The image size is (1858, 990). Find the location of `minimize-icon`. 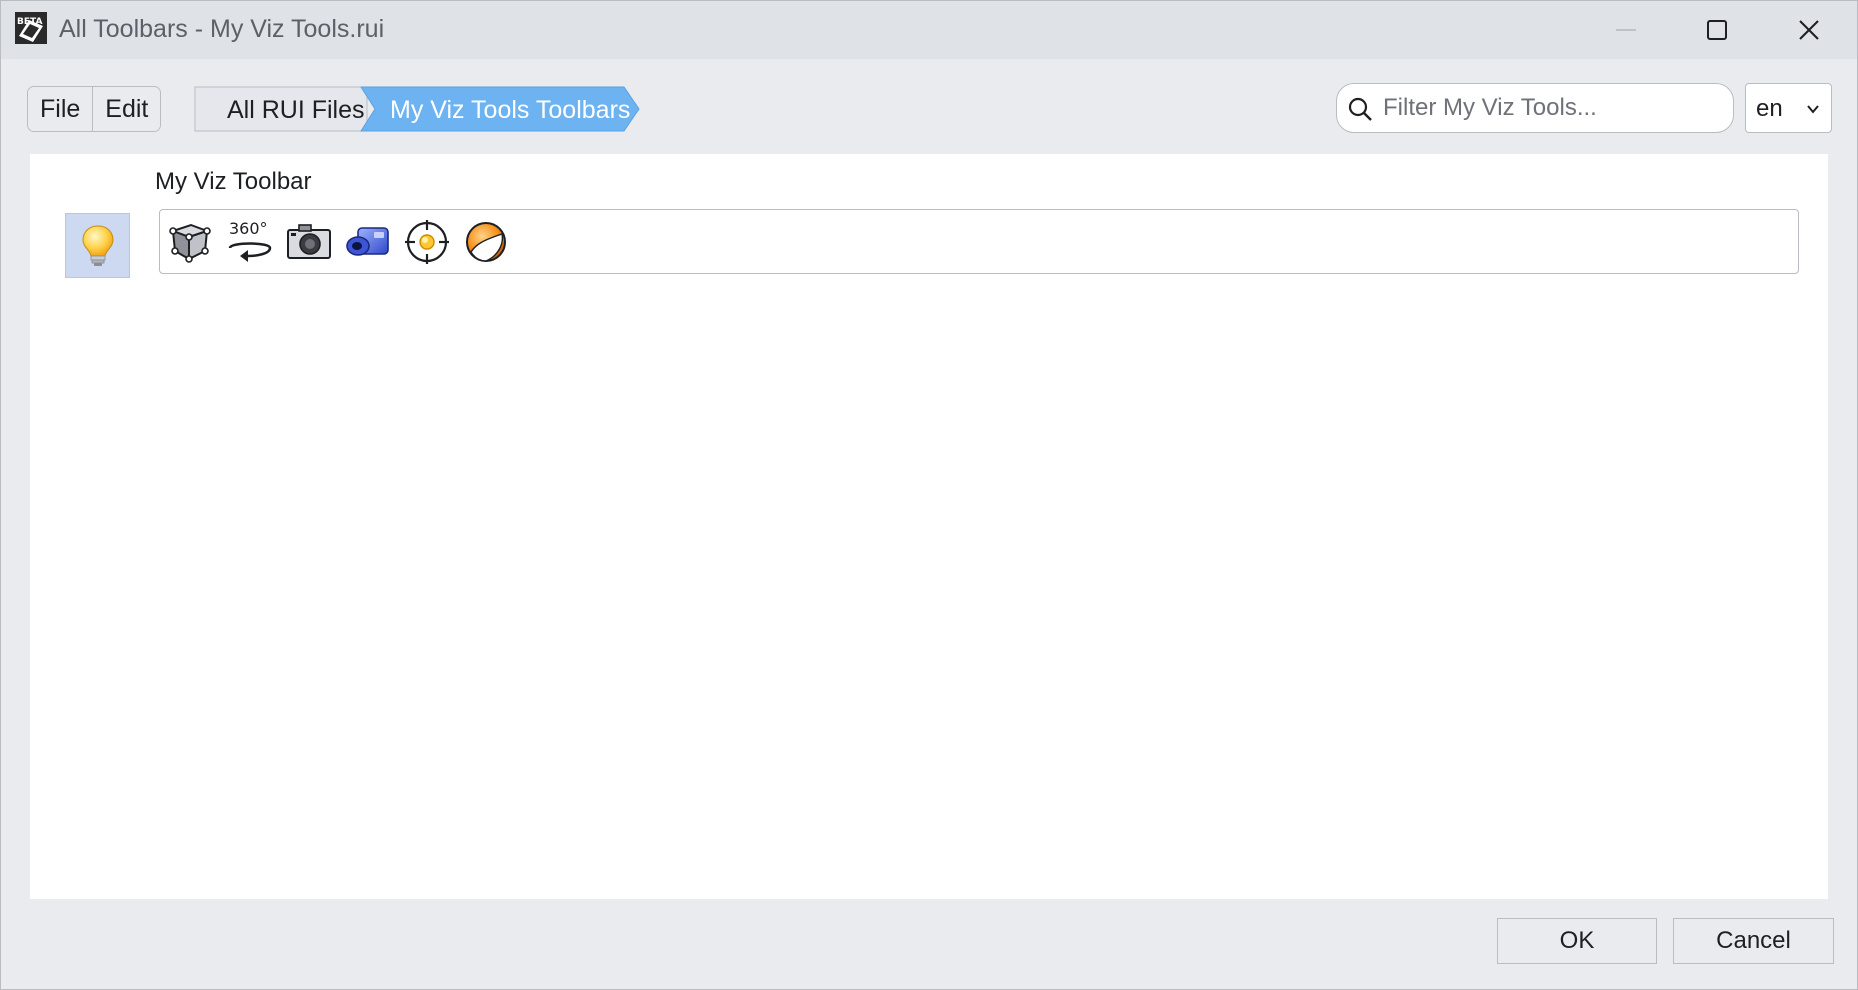

minimize-icon is located at coordinates (1626, 30).